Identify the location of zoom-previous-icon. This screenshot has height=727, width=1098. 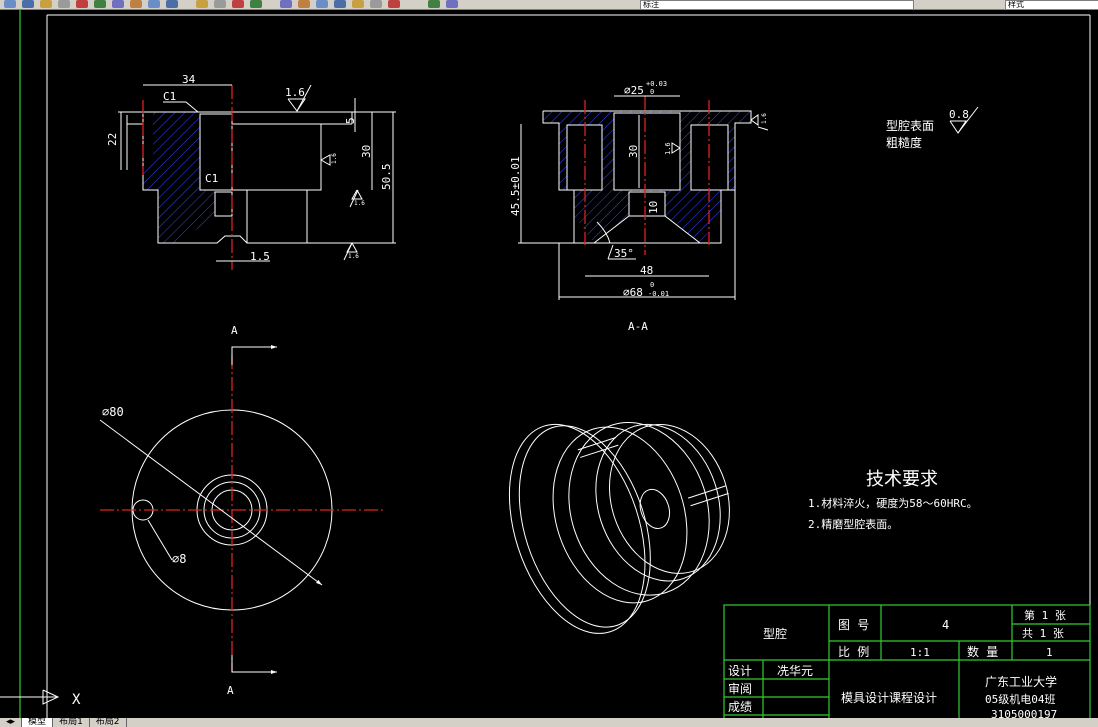
(256, 4).